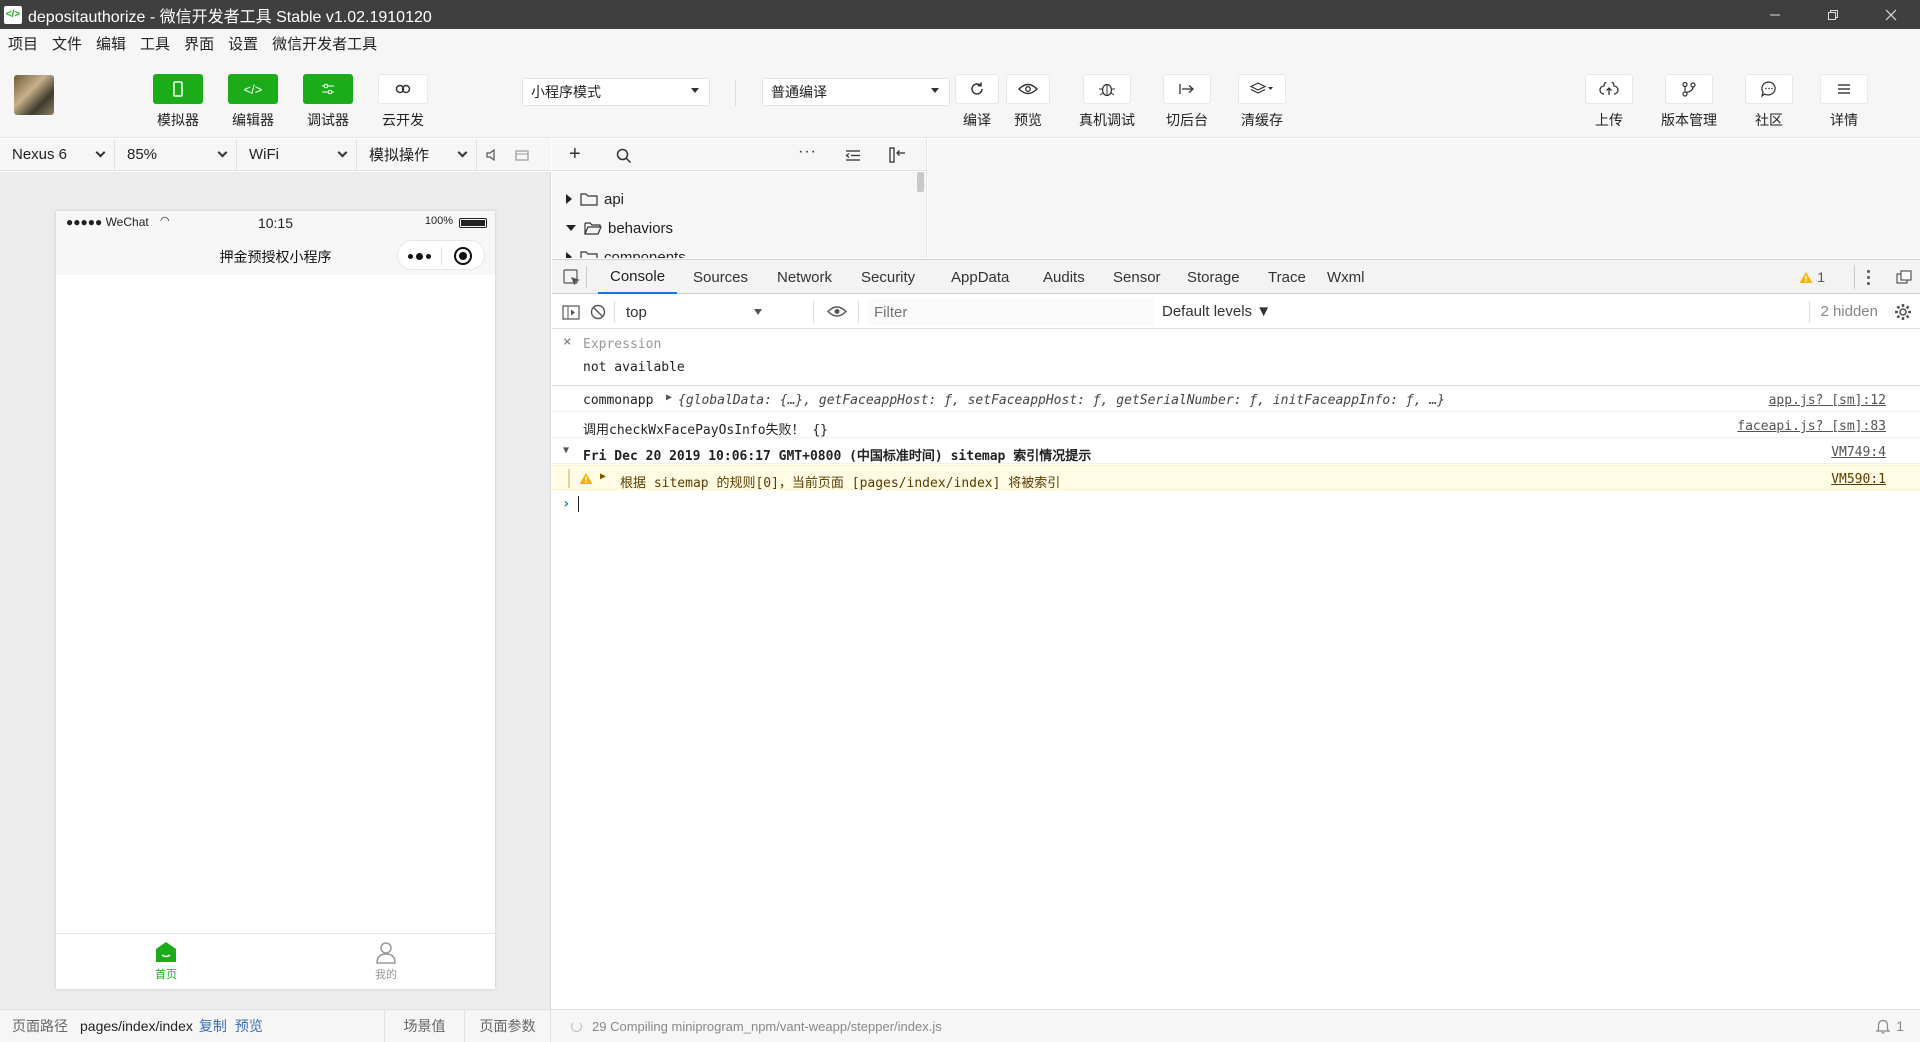  I want to click on log-source-link: VM749:4, so click(1858, 452).